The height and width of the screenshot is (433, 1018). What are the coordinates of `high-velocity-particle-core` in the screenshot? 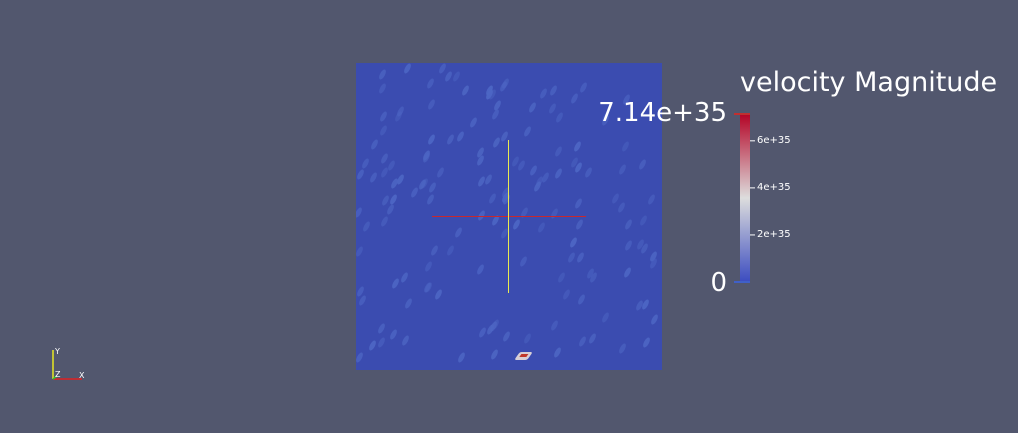 It's located at (524, 355).